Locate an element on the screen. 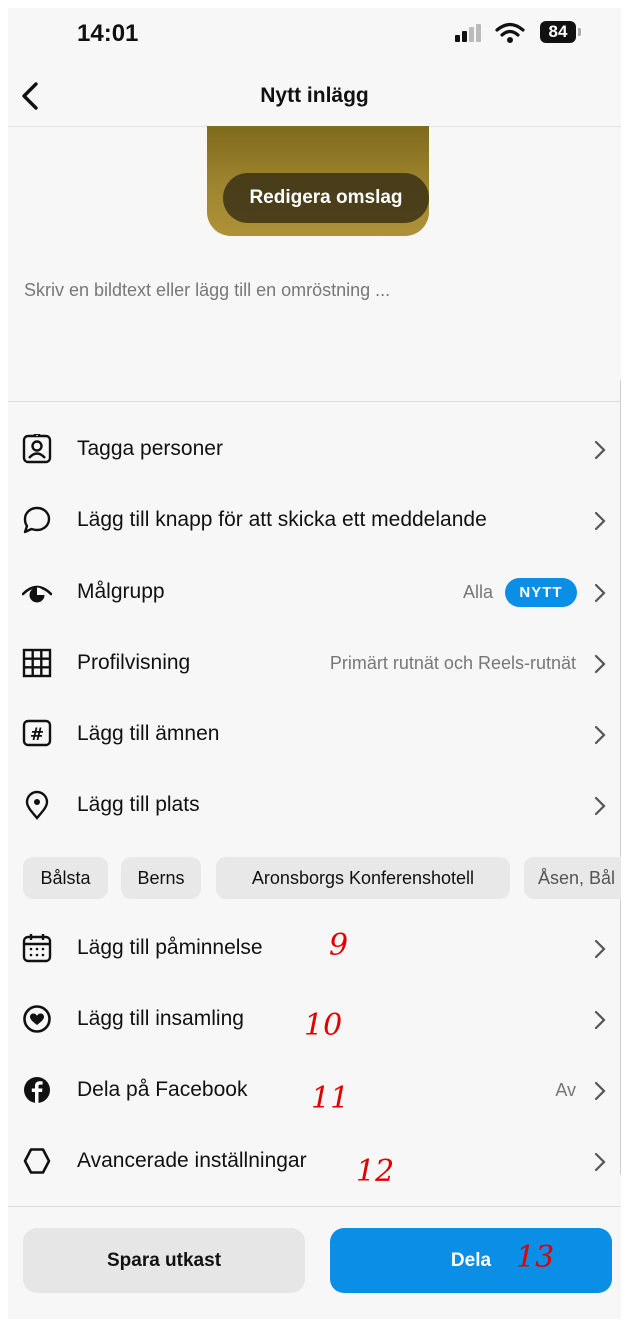  location-label: Lägg till plats is located at coordinates (138, 804).